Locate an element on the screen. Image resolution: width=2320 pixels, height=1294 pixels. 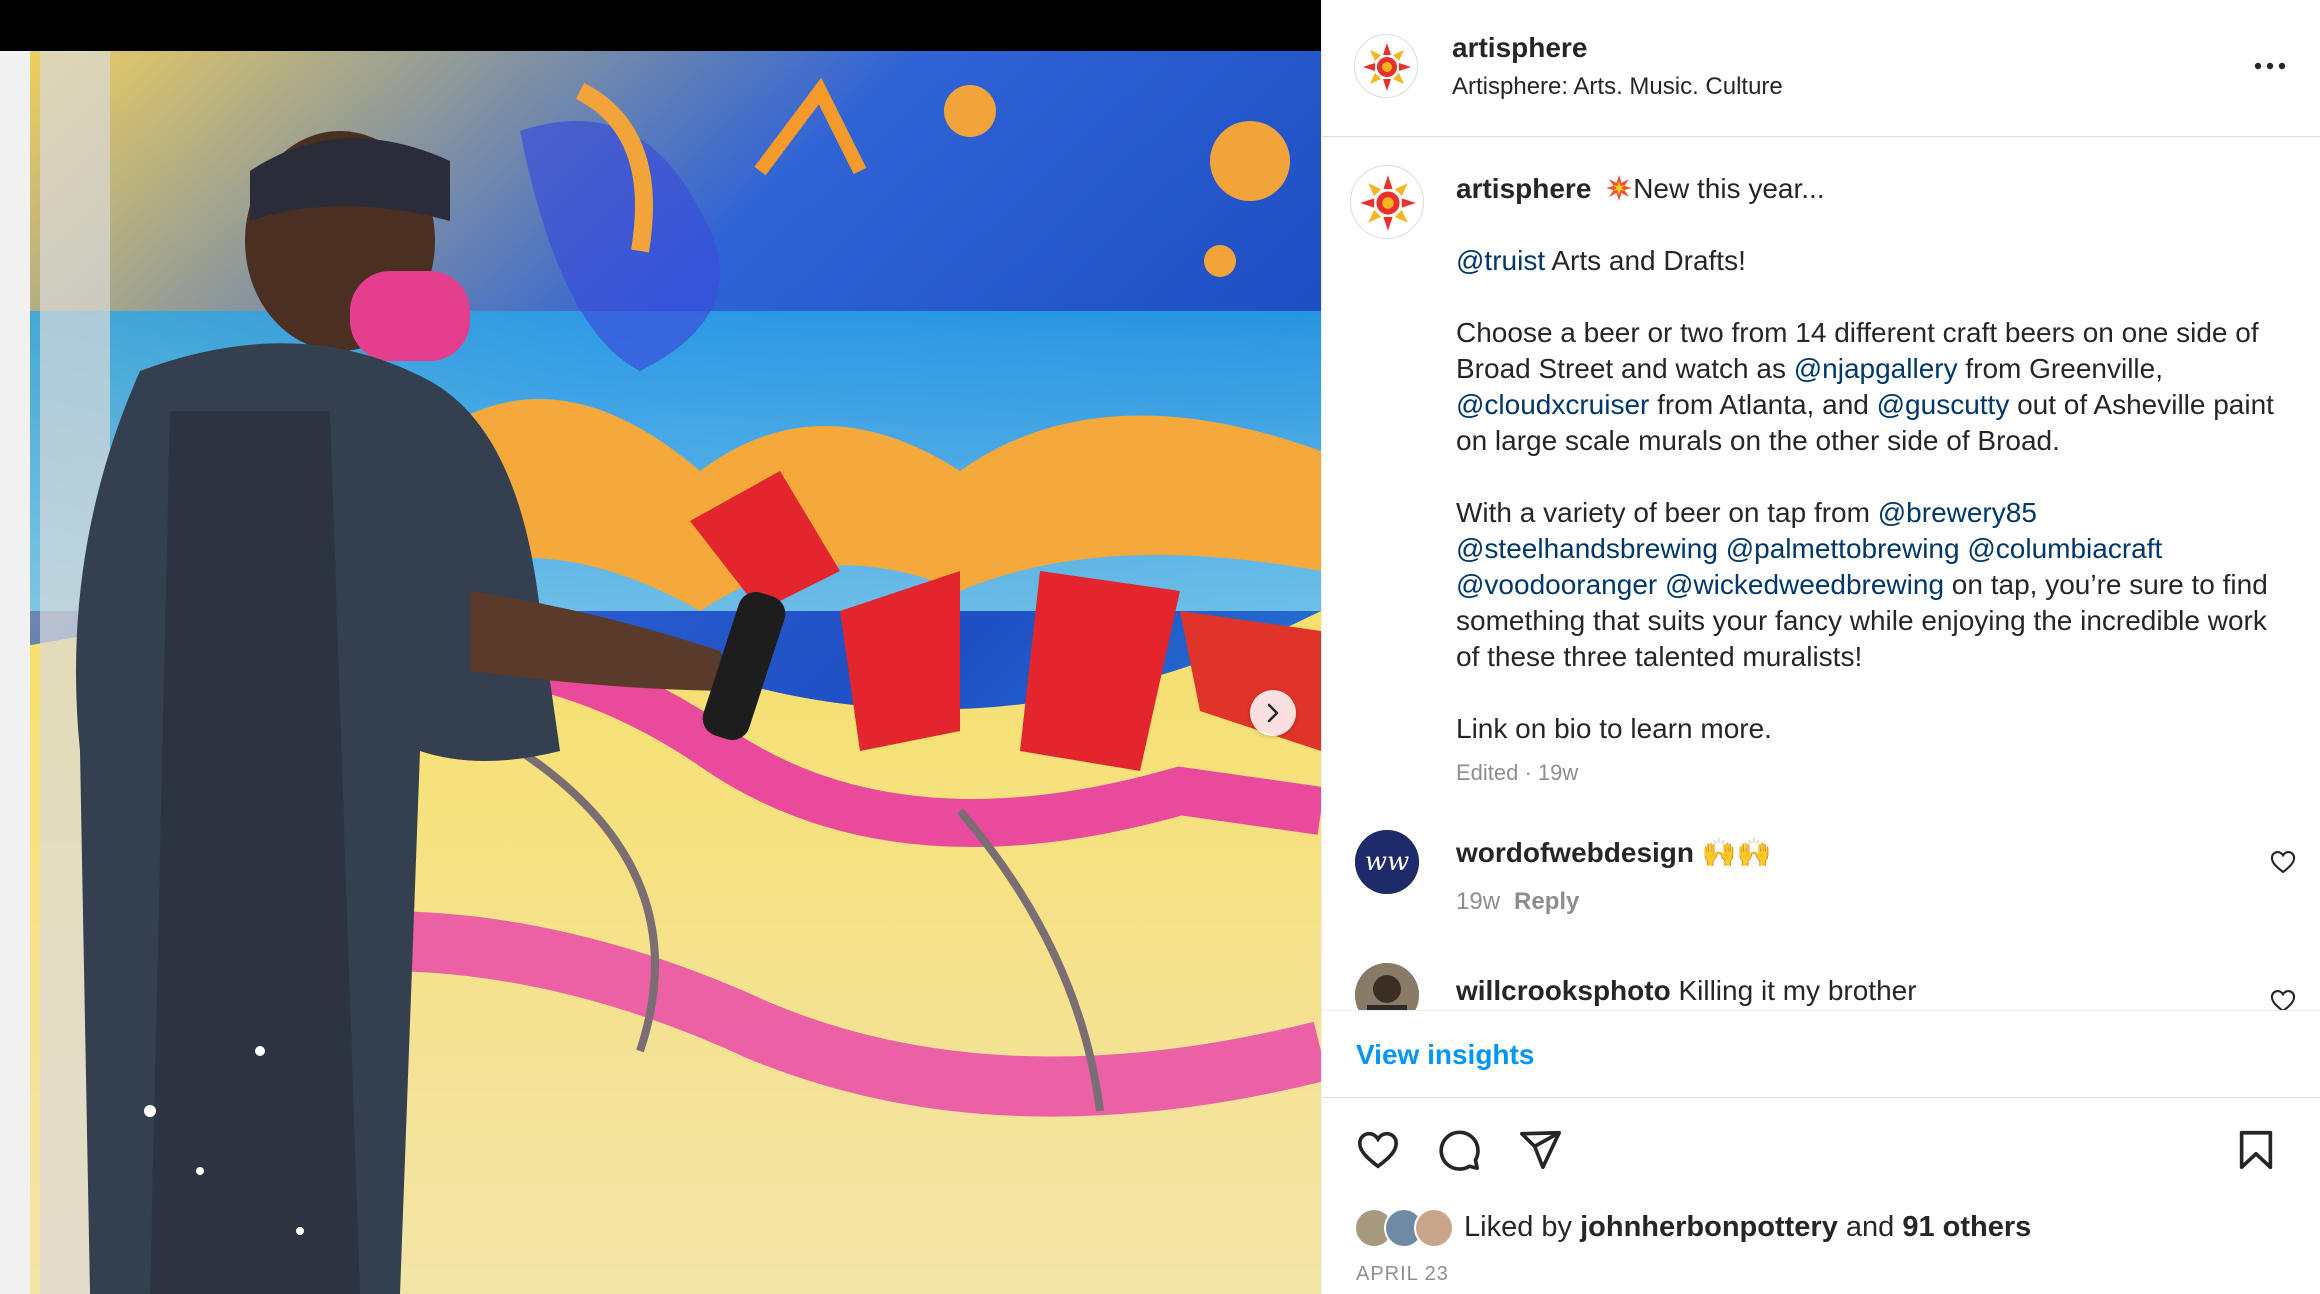
next-slide-button is located at coordinates (1273, 713).